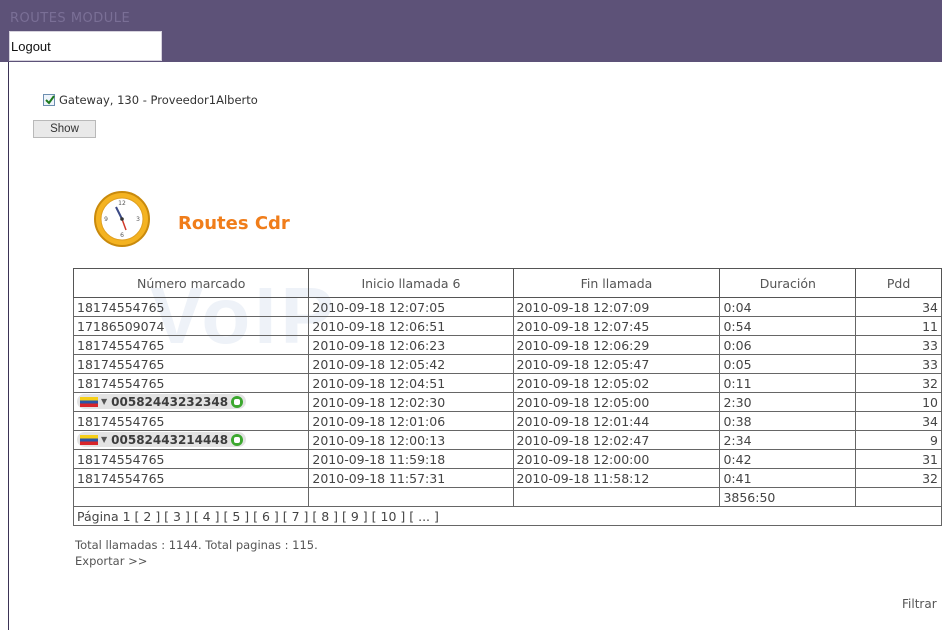 This screenshot has height=630, width=942. Describe the element at coordinates (471, 31) in the screenshot. I see `top-header-bar: ROUTES MODULE Logout` at that location.